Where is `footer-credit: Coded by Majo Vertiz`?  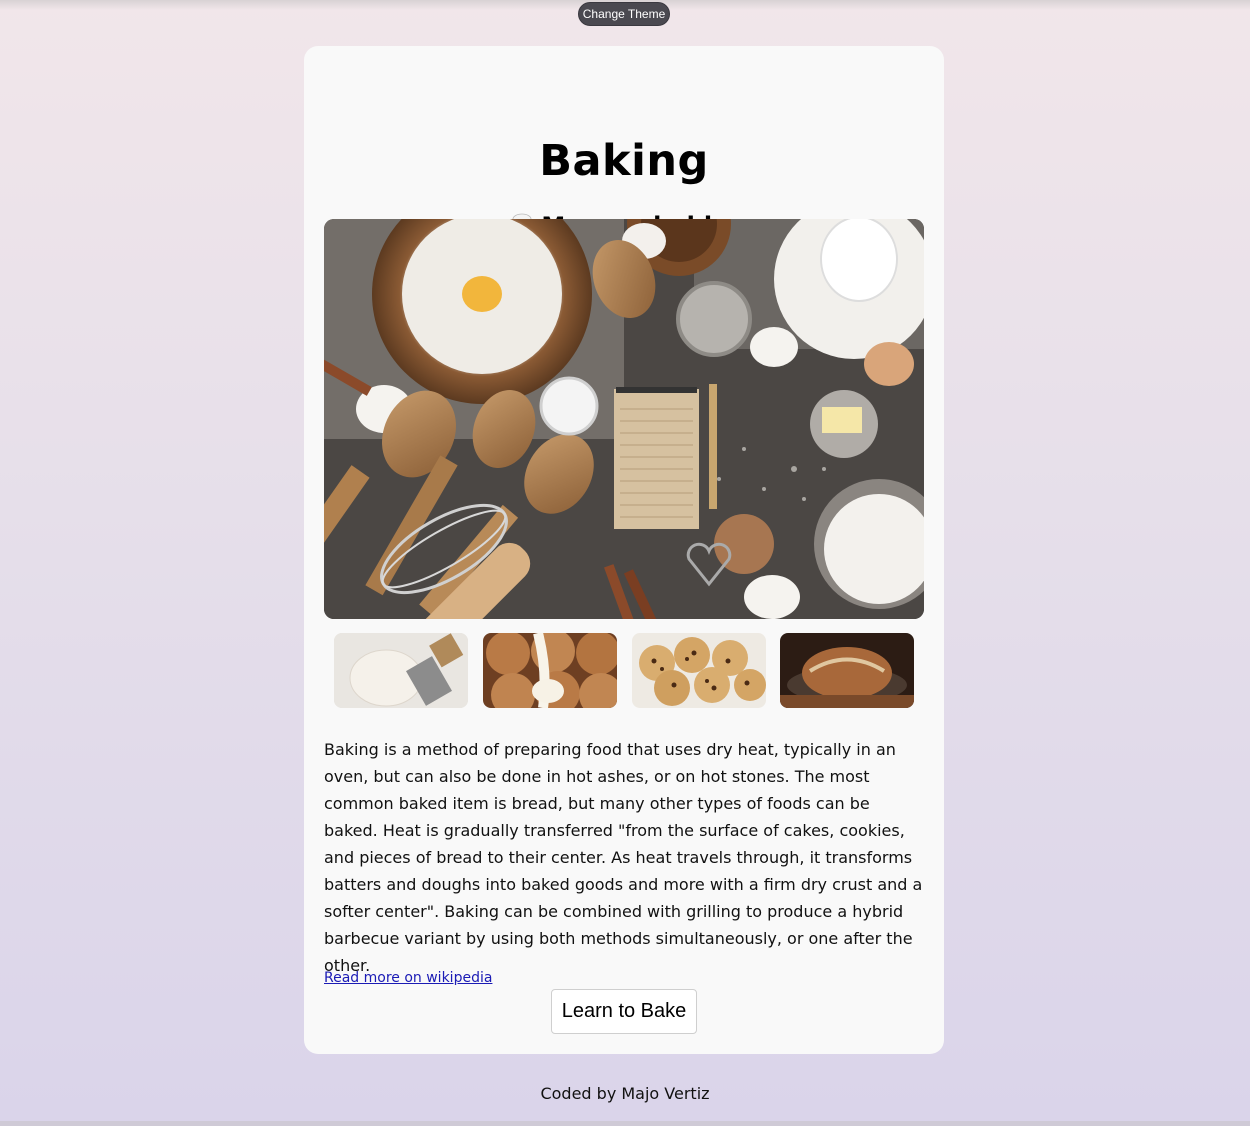 footer-credit: Coded by Majo Vertiz is located at coordinates (625, 1093).